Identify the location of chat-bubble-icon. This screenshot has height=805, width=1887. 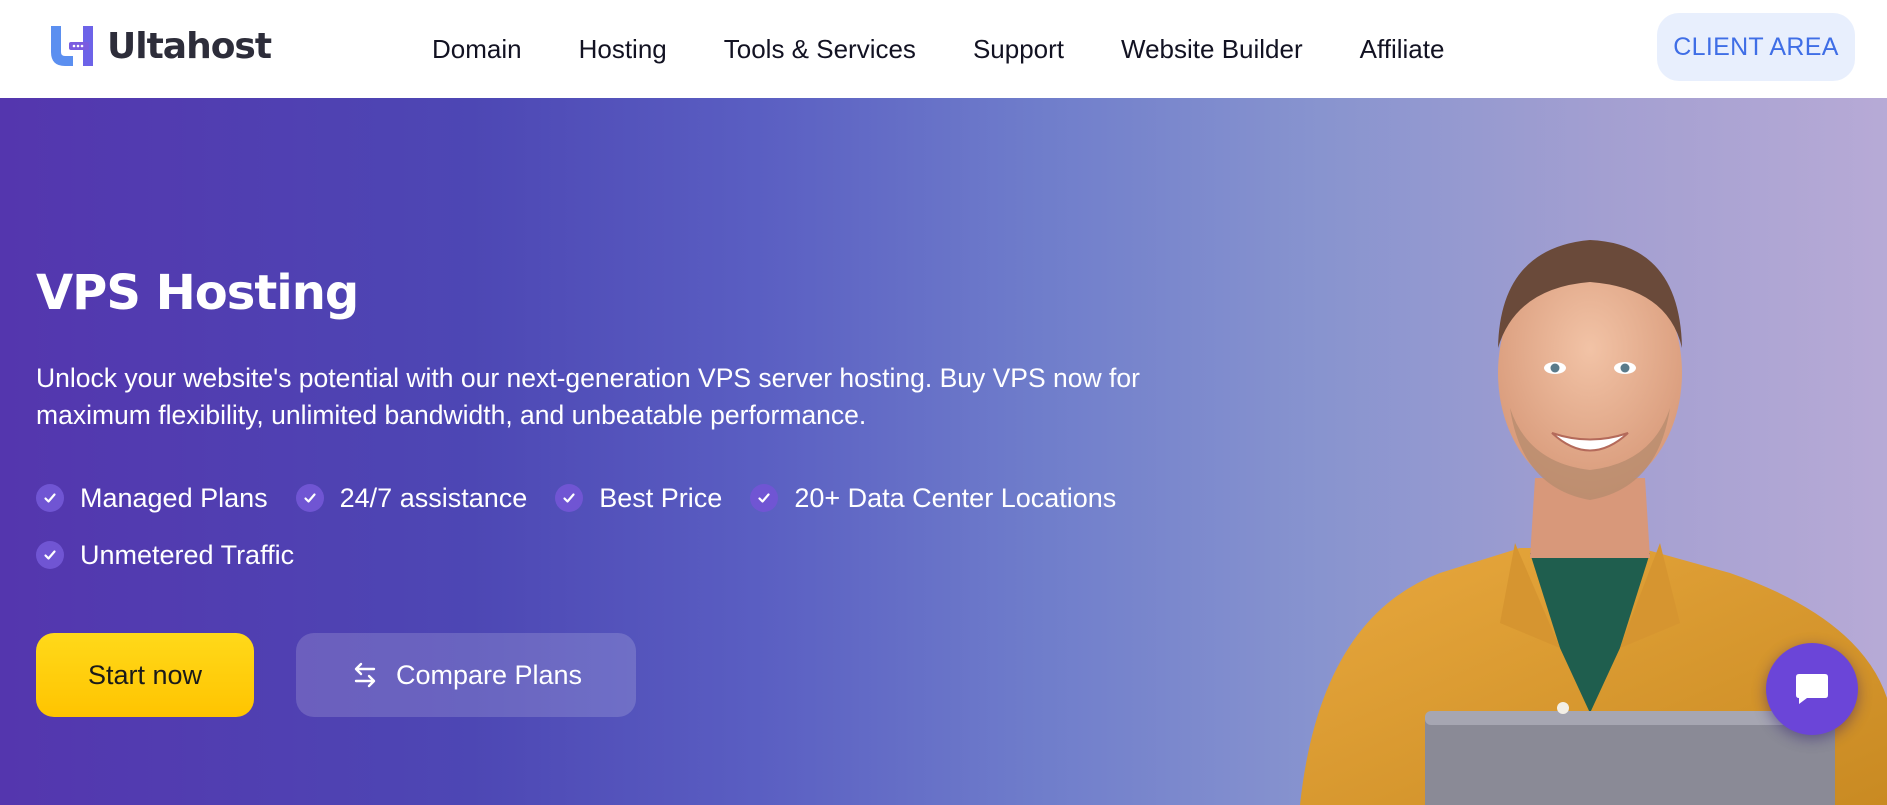
(1812, 689).